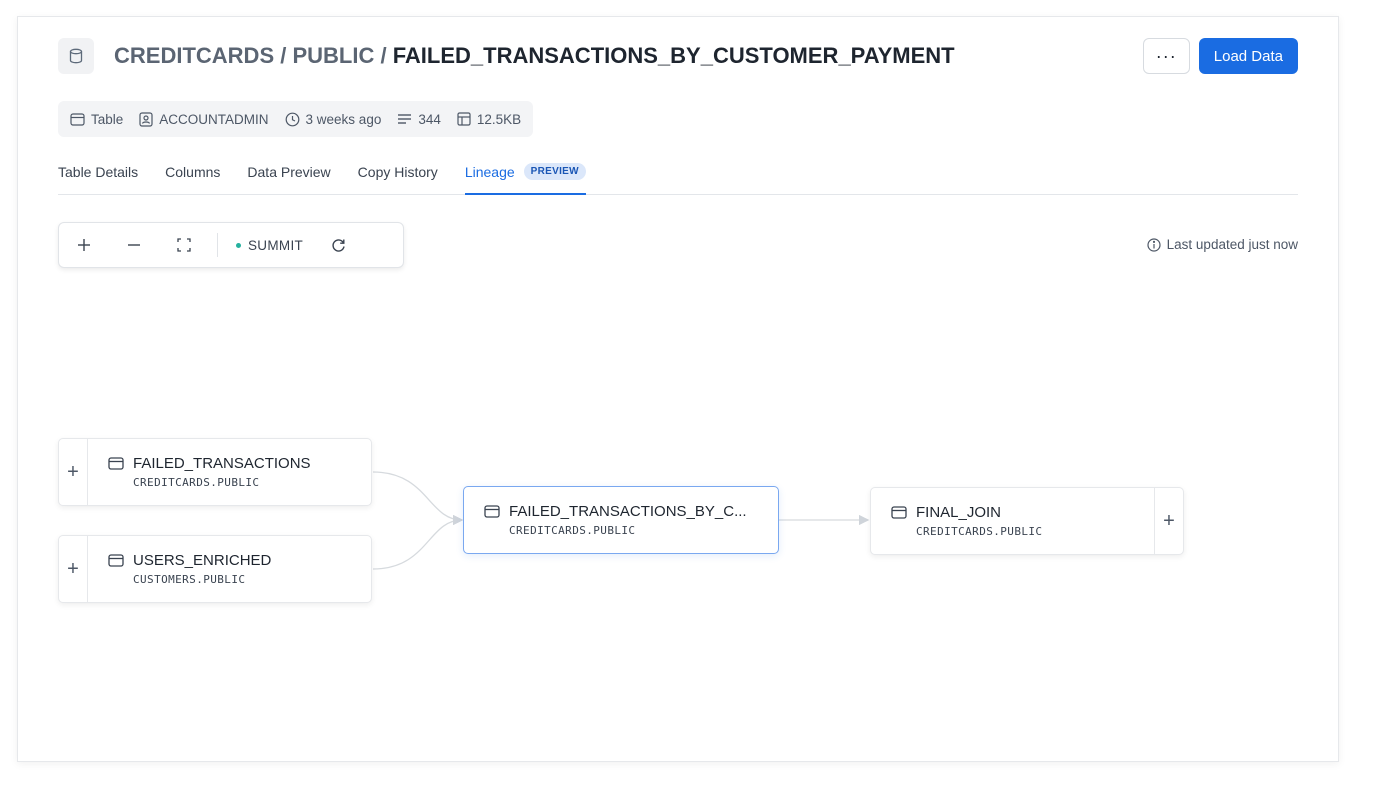  What do you see at coordinates (276, 245) in the screenshot?
I see `warehouse-label: SUMMIT` at bounding box center [276, 245].